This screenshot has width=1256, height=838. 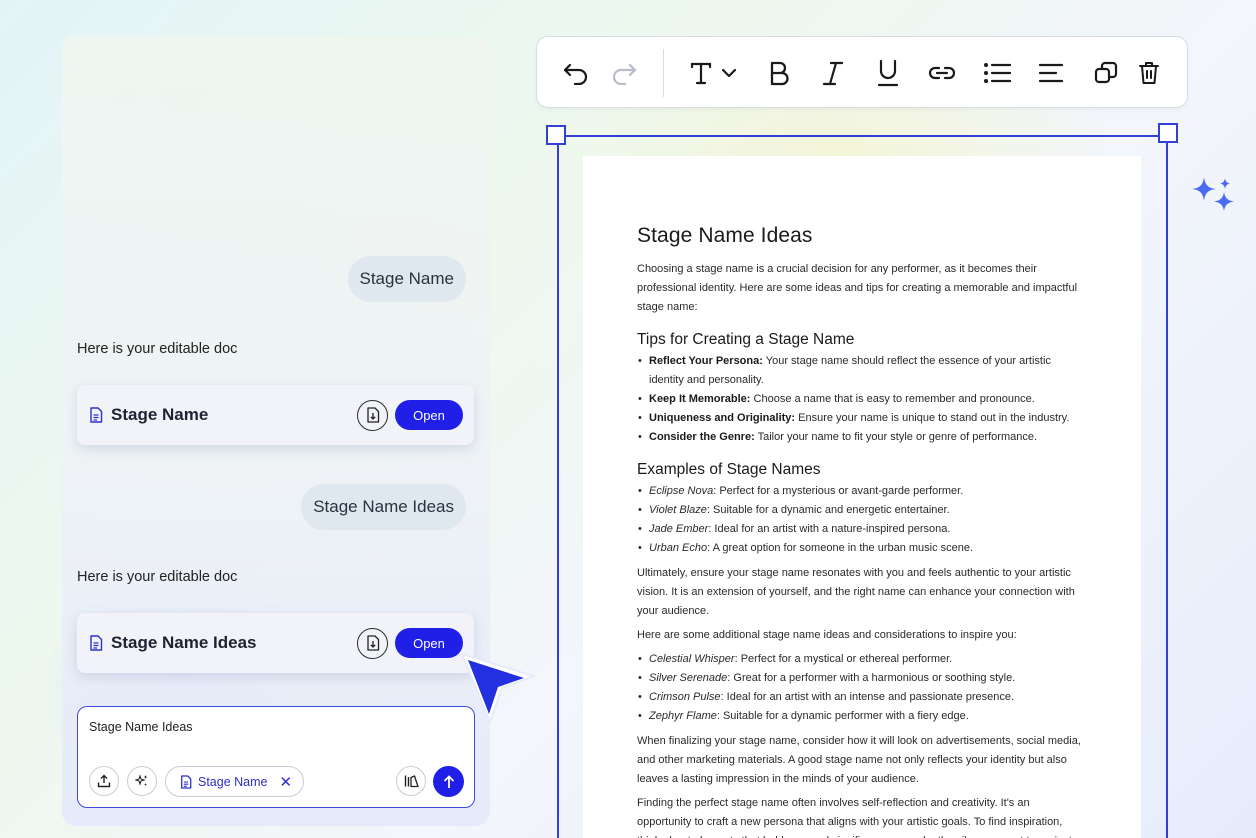 I want to click on delete-icon, so click(x=1149, y=73).